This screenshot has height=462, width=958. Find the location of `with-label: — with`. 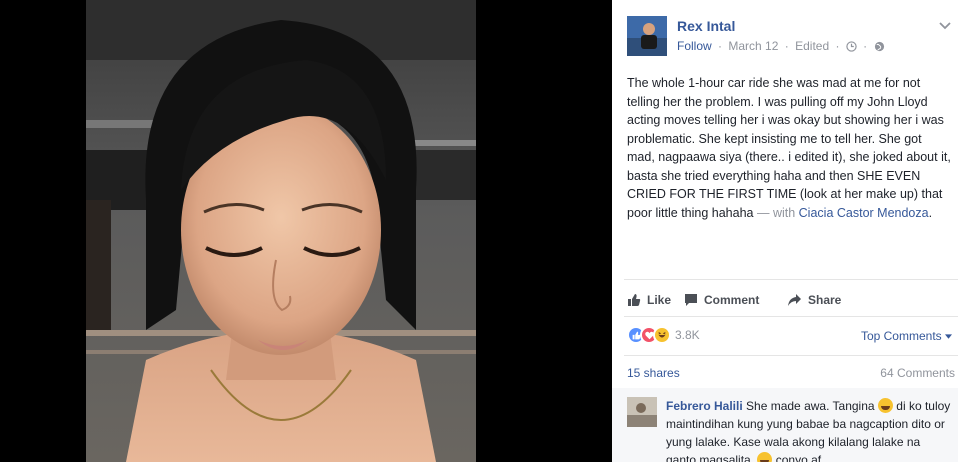

with-label: — with is located at coordinates (776, 212).